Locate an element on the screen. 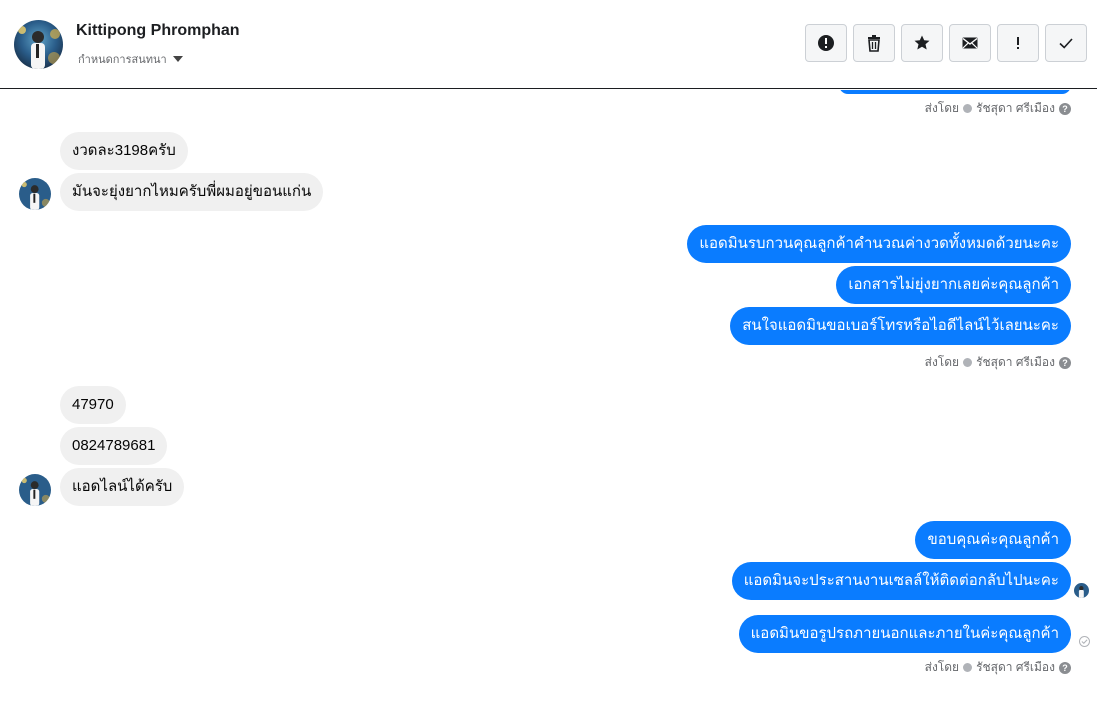 This screenshot has height=707, width=1097. alert-circle-icon is located at coordinates (826, 43).